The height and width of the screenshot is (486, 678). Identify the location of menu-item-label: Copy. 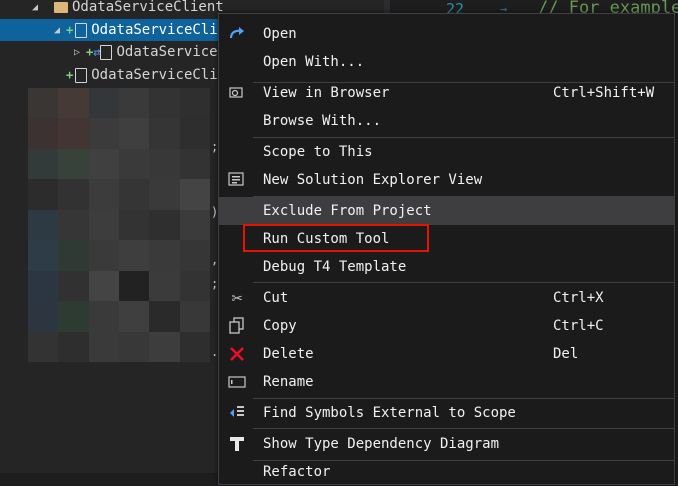
(280, 326).